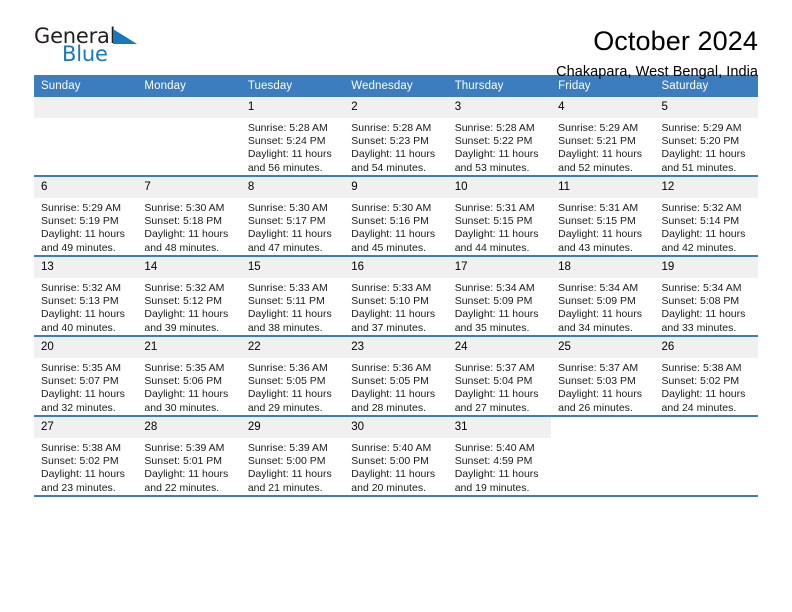 The image size is (792, 612). Describe the element at coordinates (396, 427) in the screenshot. I see `day-number: 30` at that location.